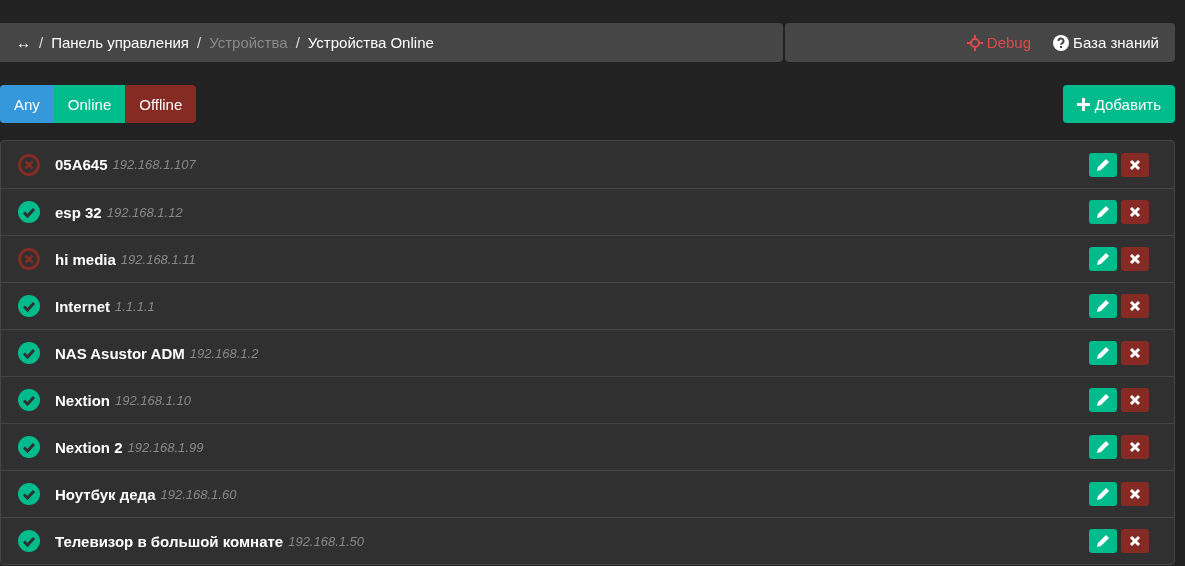 The image size is (1185, 566). What do you see at coordinates (198, 494) in the screenshot?
I see `device-ip: 192.168.1.60` at bounding box center [198, 494].